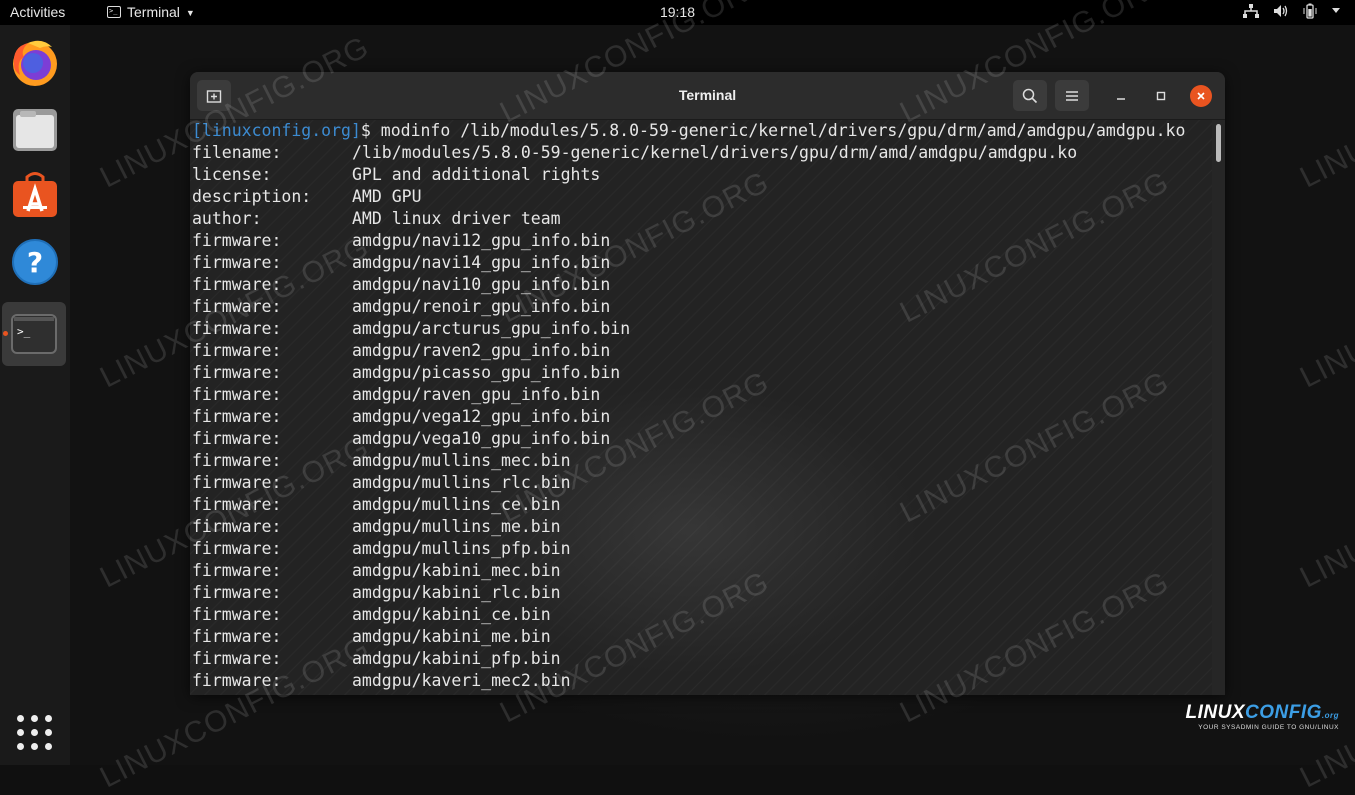  I want to click on running-indicator, so click(5, 333).